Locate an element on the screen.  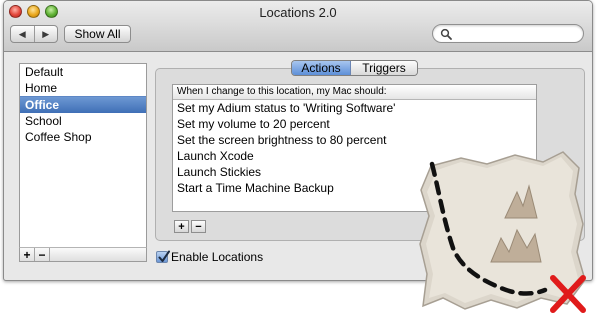
navigation-buttons: ◀ ▶ is located at coordinates (34, 34).